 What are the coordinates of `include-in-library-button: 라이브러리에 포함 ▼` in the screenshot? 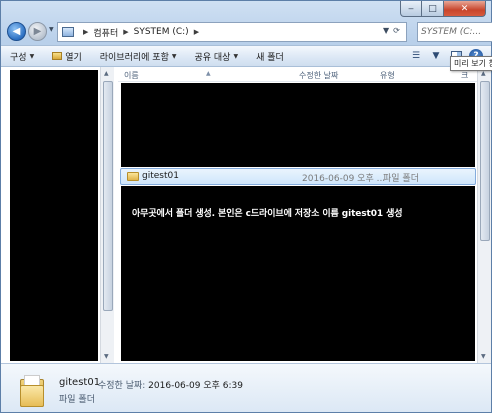 It's located at (138, 56).